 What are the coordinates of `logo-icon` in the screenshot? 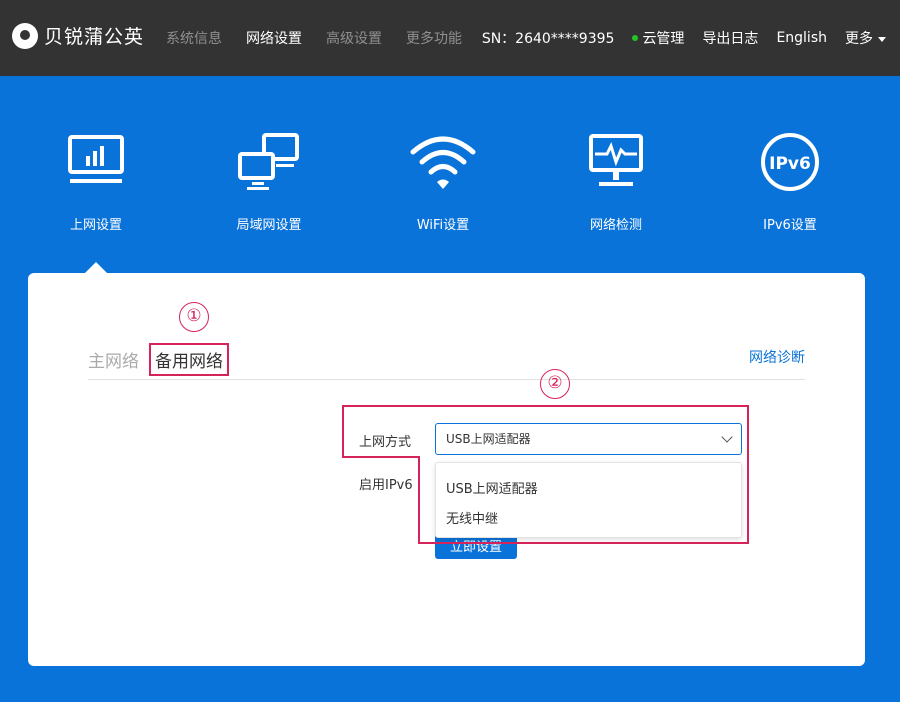 It's located at (25, 35).